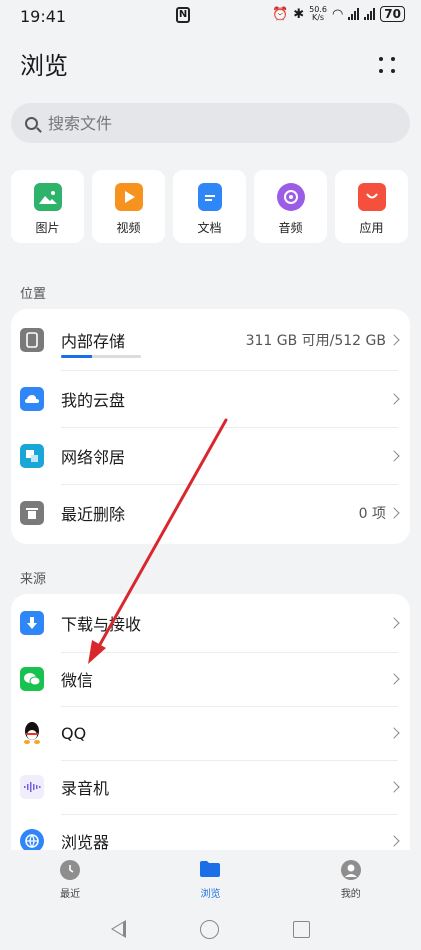 Image resolution: width=421 pixels, height=950 pixels. Describe the element at coordinates (118, 929) in the screenshot. I see `back-icon` at that location.